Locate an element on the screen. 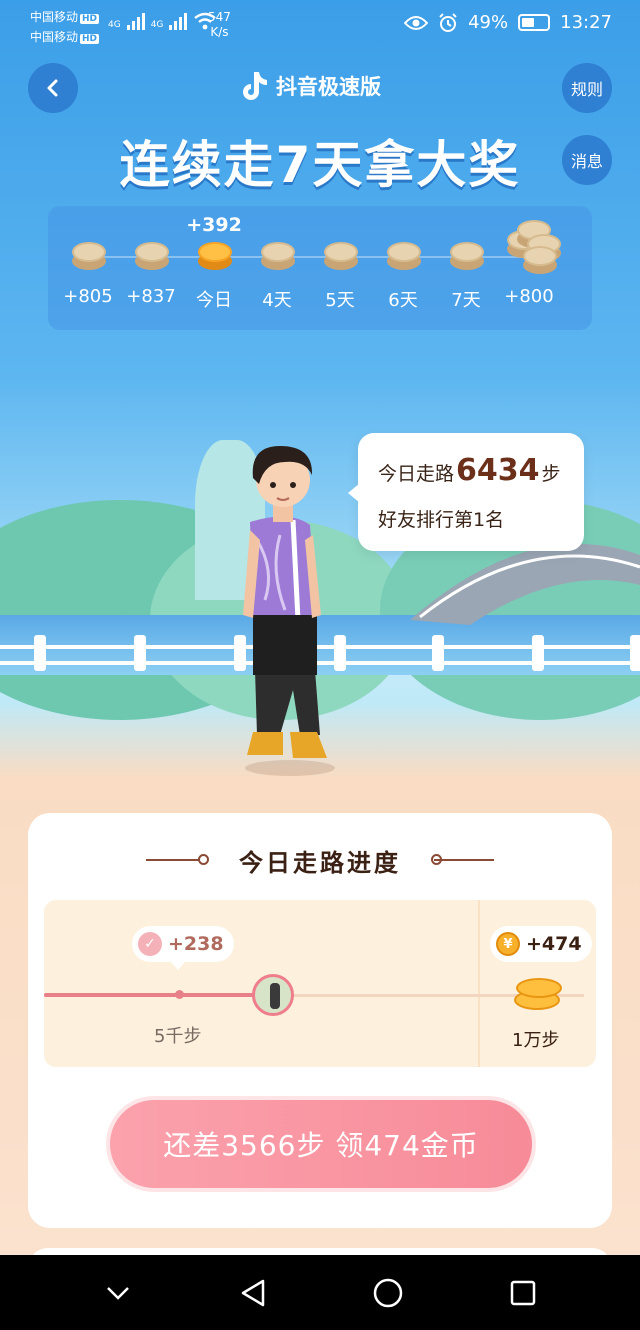  track-divider is located at coordinates (479, 983).